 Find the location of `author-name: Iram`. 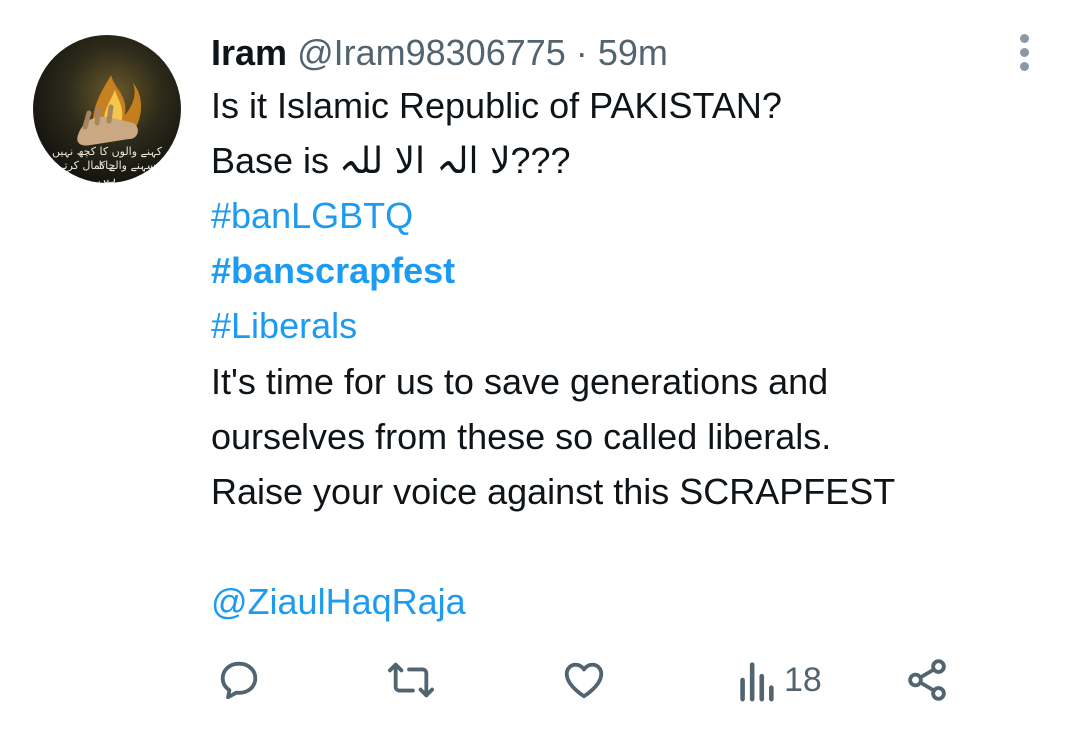

author-name: Iram is located at coordinates (249, 52).